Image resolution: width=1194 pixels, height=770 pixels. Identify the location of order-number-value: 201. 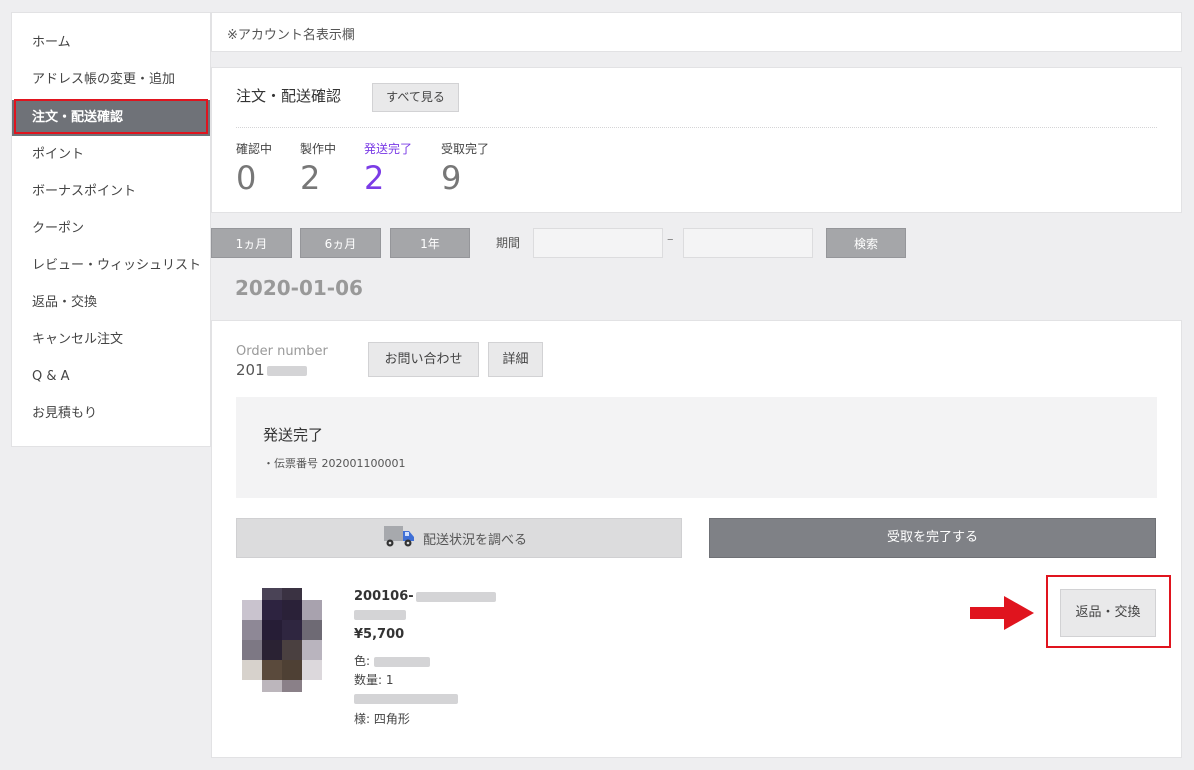
(271, 370).